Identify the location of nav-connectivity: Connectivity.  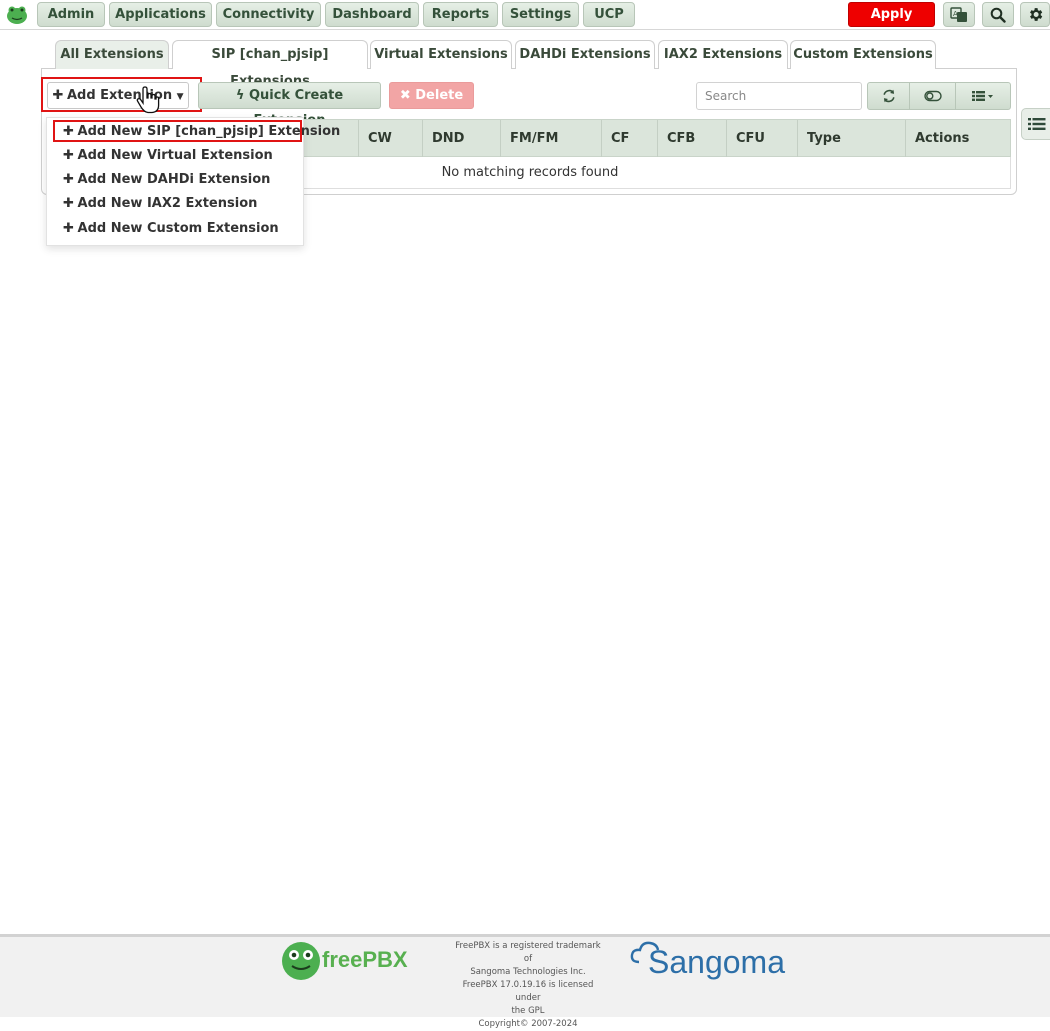
(268, 14).